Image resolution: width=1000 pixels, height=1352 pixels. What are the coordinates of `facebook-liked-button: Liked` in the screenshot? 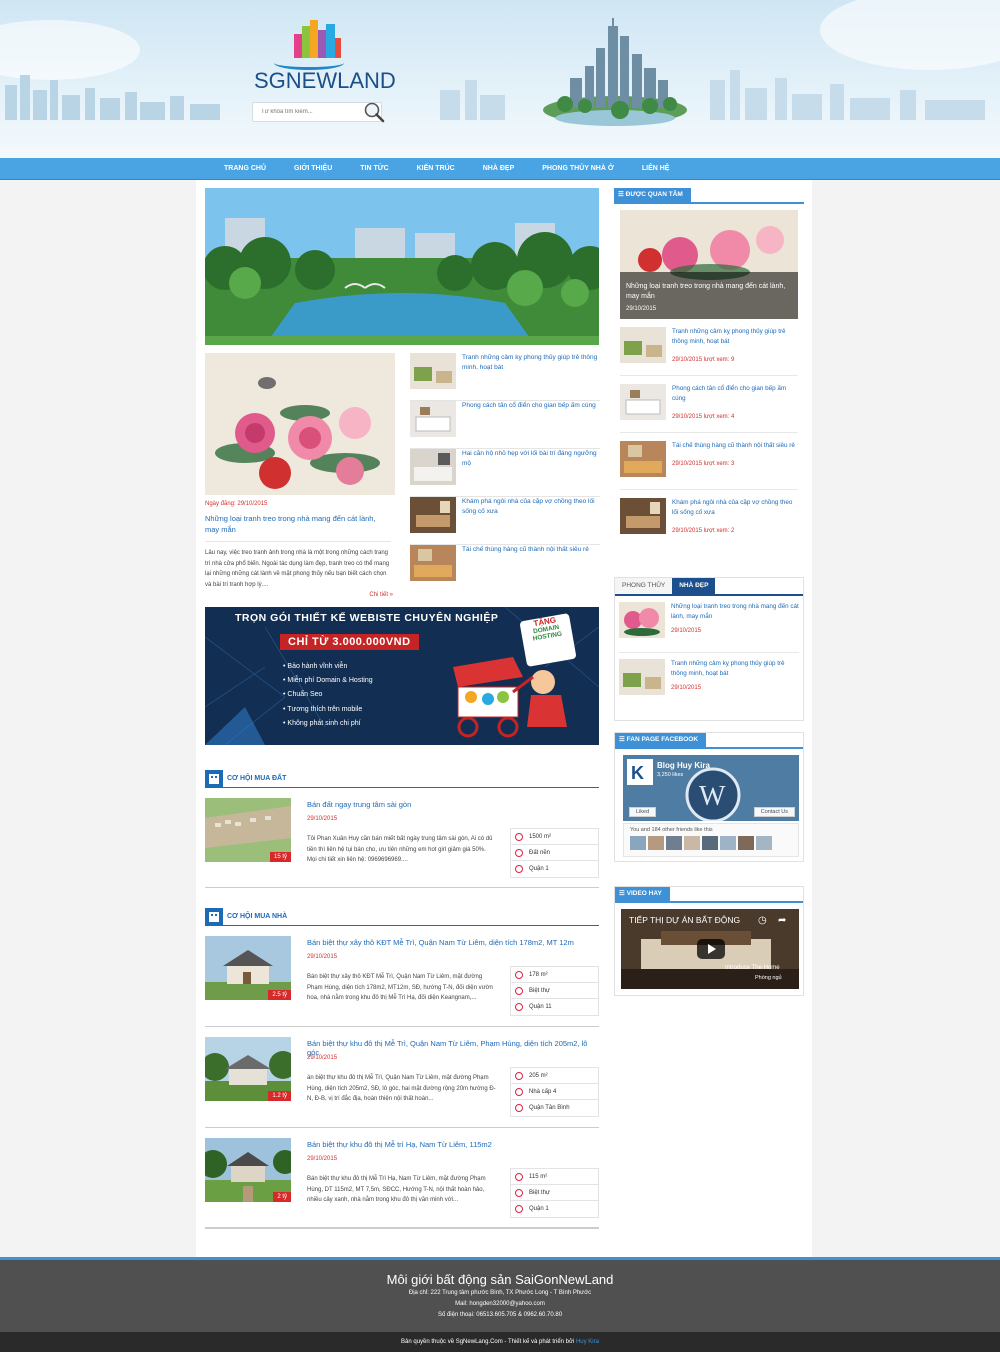 It's located at (643, 812).